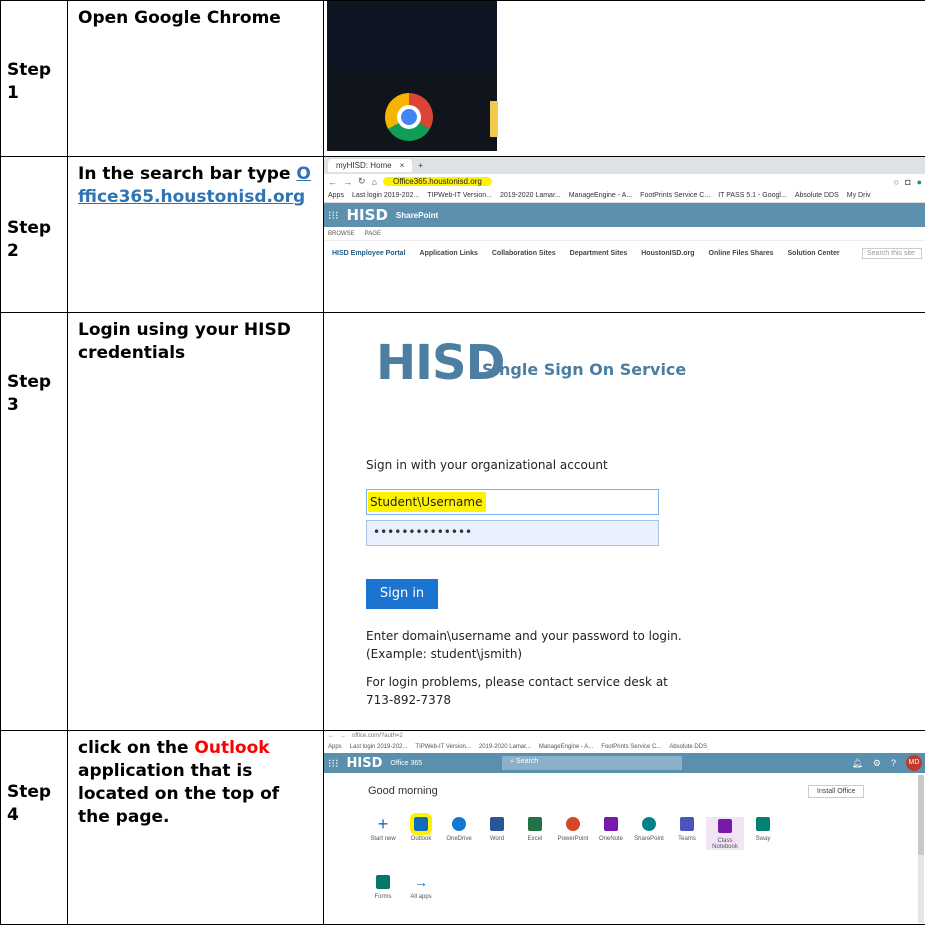 The width and height of the screenshot is (925, 925). Describe the element at coordinates (402, 594) in the screenshot. I see `sign-in-button: Sign in` at that location.